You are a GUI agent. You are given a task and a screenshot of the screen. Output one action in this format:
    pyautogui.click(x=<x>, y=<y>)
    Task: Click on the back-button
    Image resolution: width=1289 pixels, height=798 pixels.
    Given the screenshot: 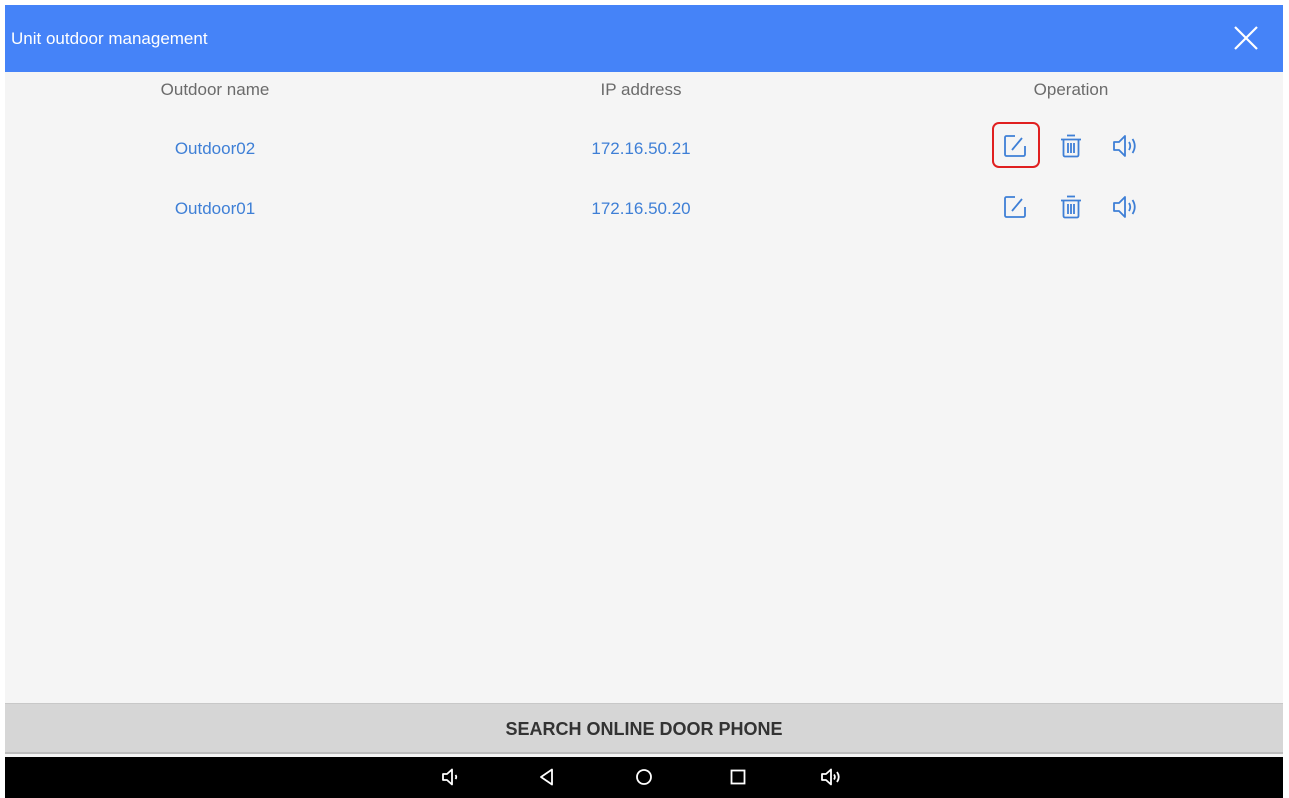 What is the action you would take?
    pyautogui.click(x=547, y=777)
    